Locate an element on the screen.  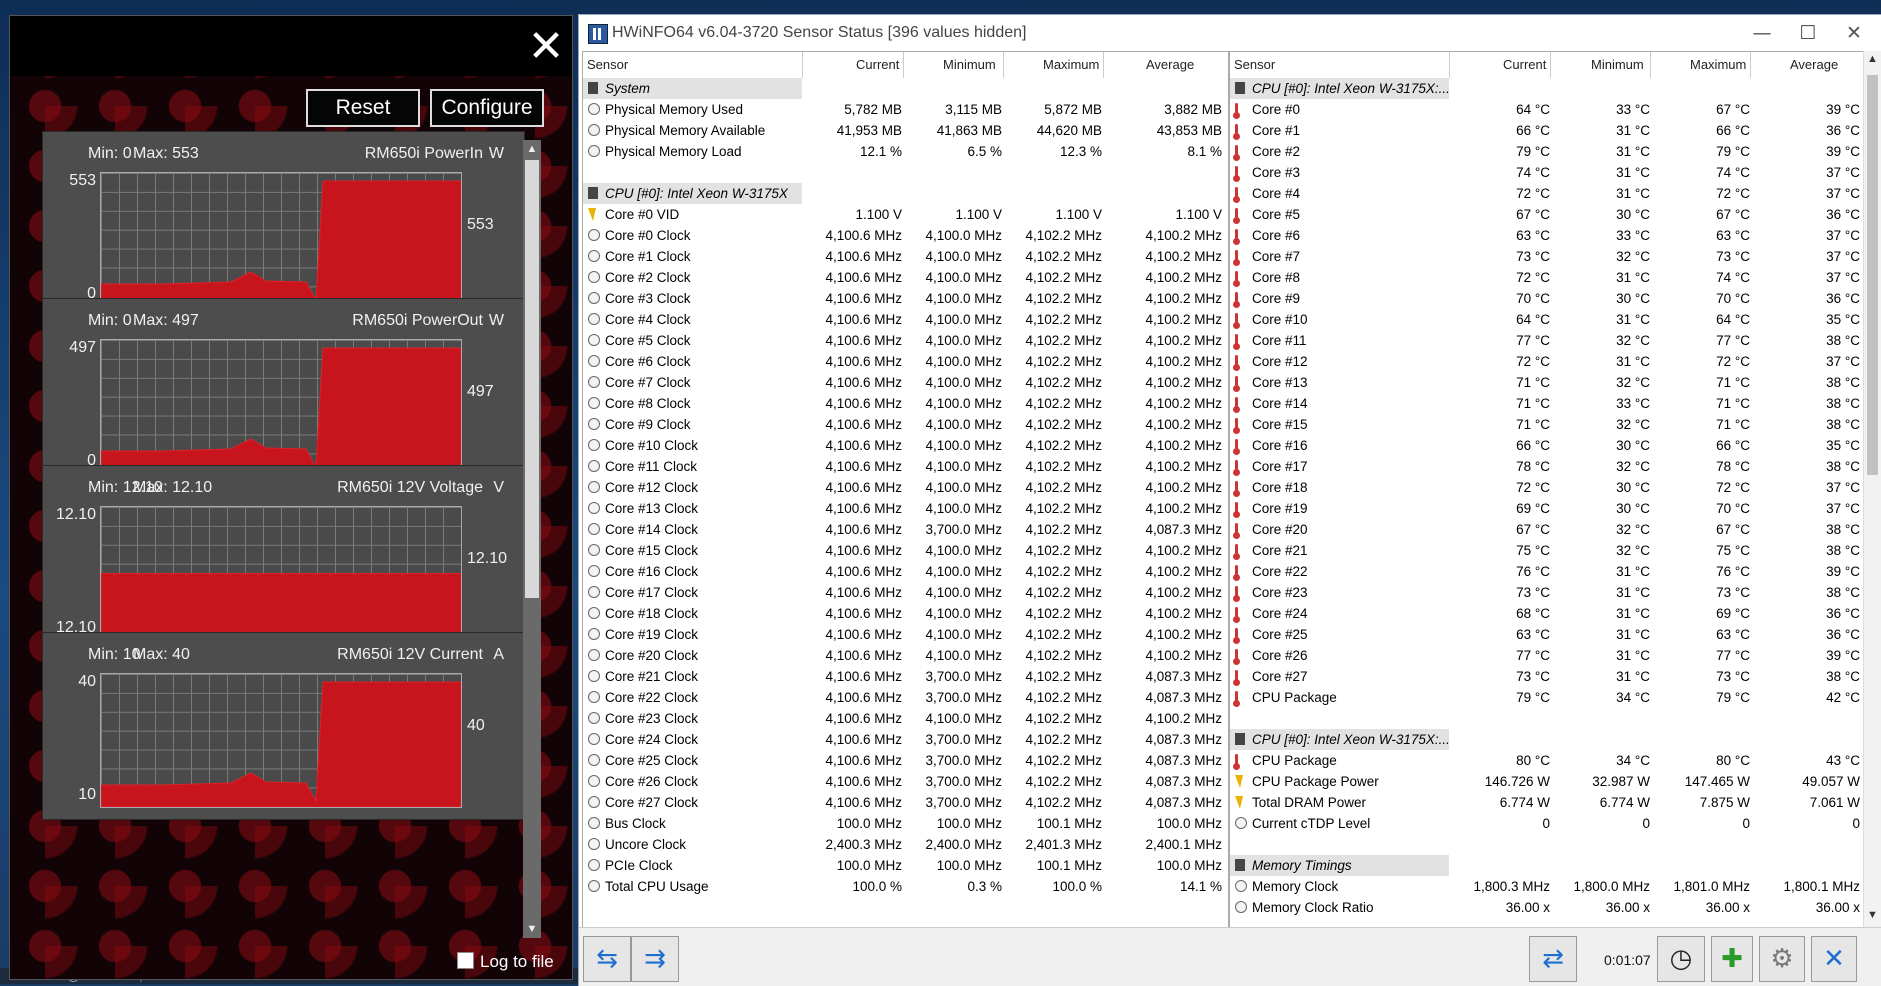
sensor-row: Core #12 72 °C 31 °C 72 °C 37 °C is located at coordinates (1548, 361).